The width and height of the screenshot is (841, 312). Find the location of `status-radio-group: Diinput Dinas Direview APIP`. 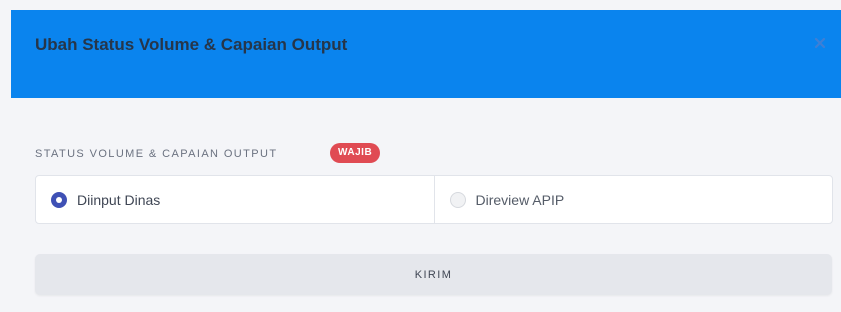

status-radio-group: Diinput Dinas Direview APIP is located at coordinates (434, 199).